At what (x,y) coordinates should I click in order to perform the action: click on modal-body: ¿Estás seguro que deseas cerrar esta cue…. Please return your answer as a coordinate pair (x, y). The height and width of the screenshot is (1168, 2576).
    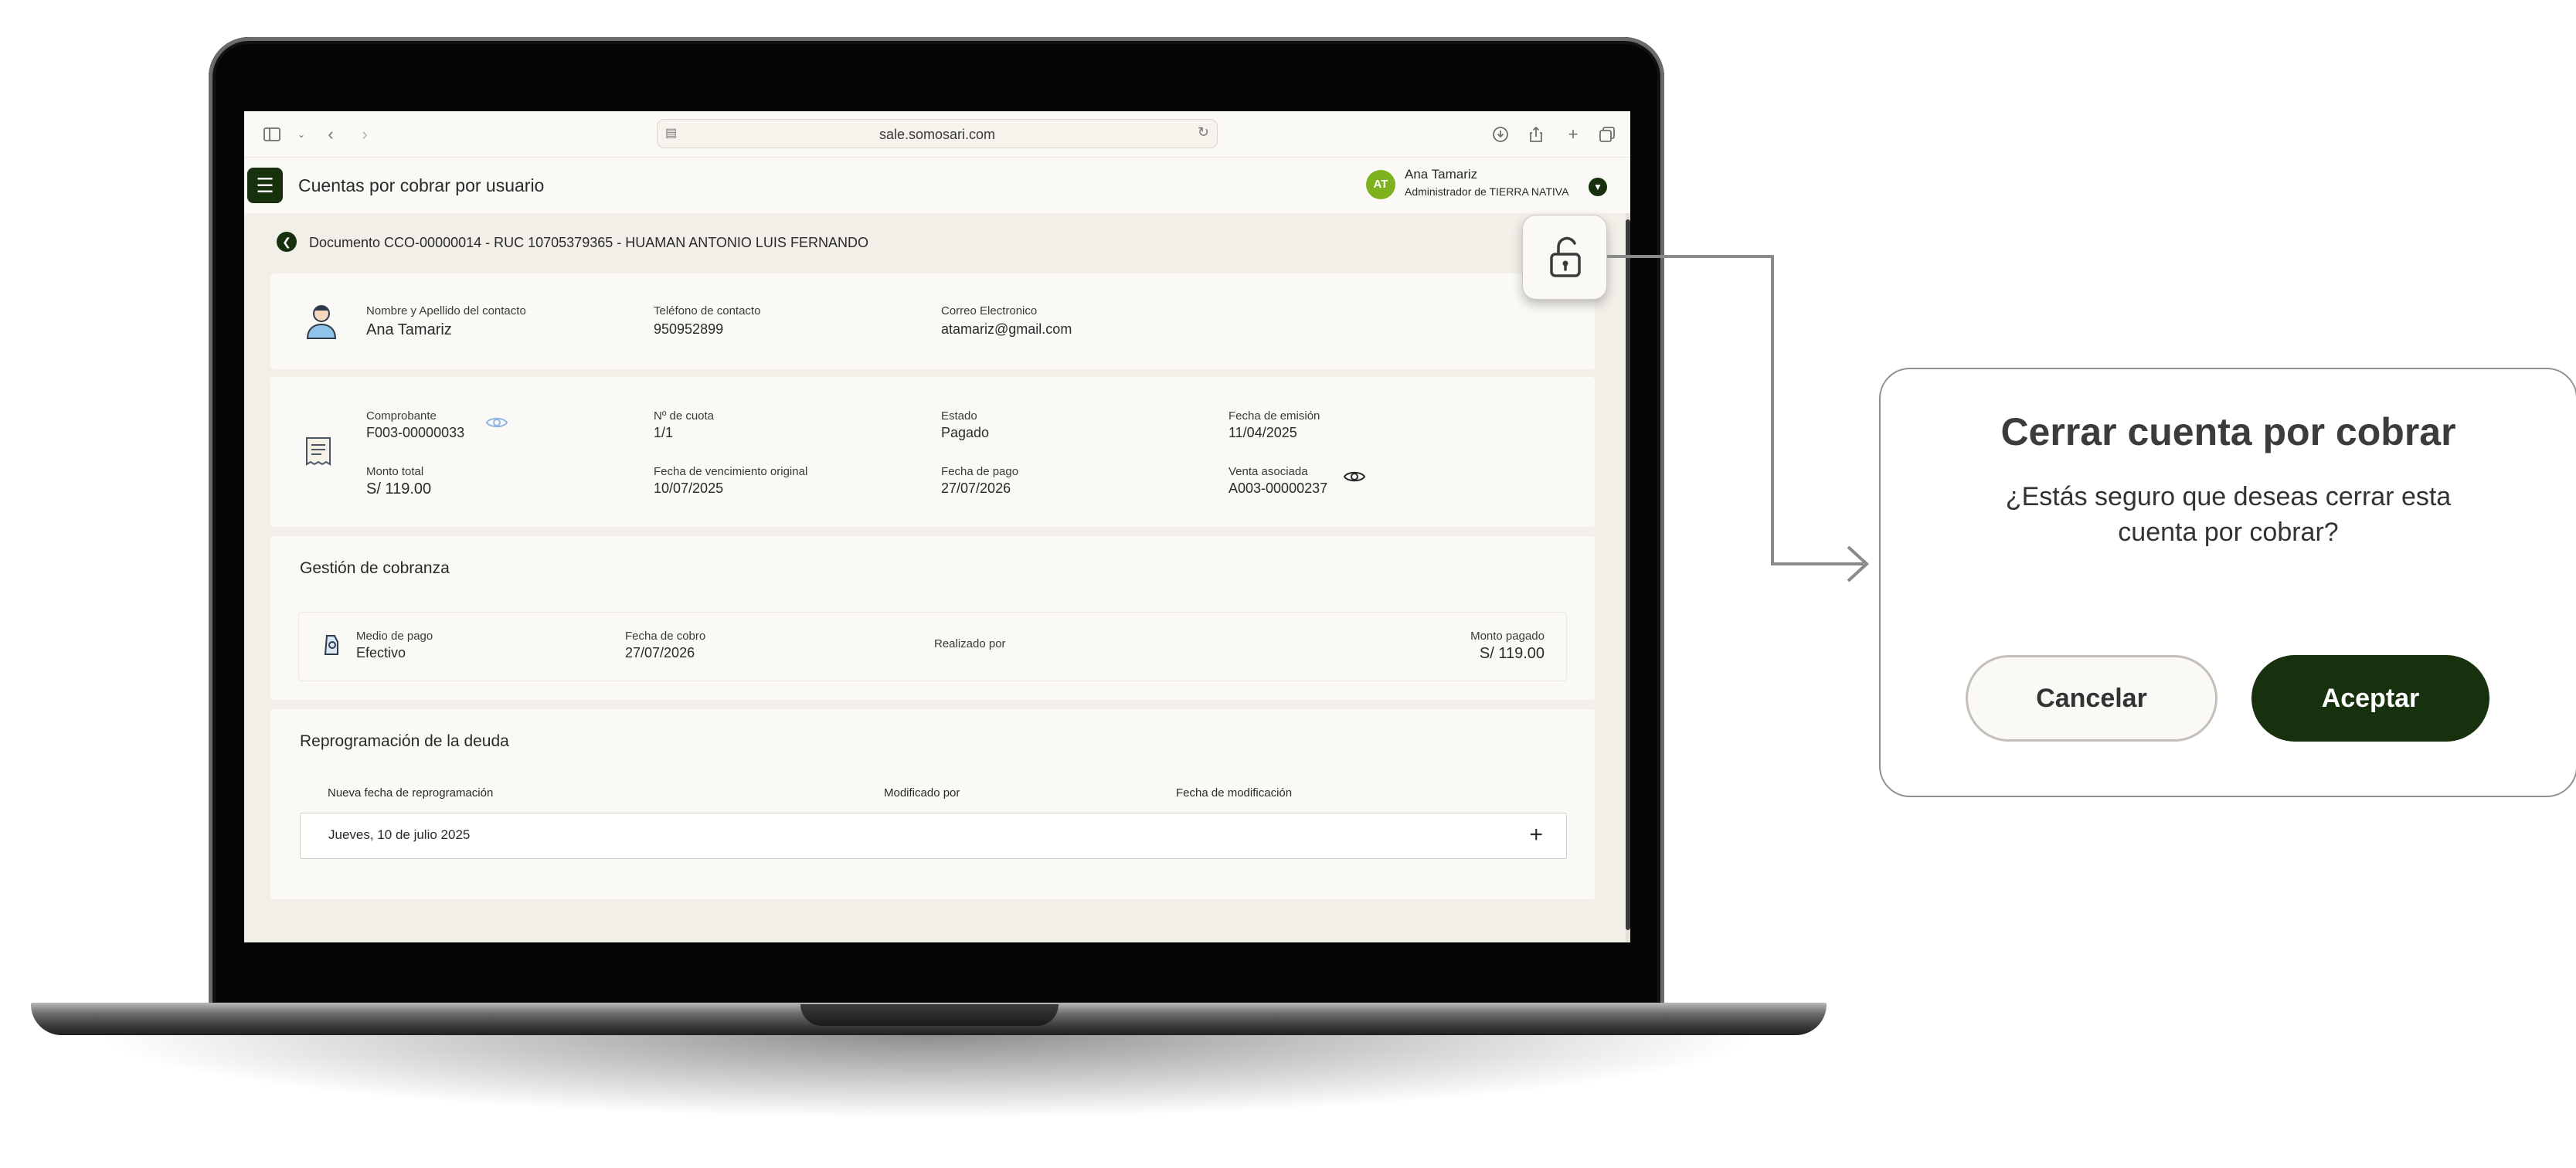
    Looking at the image, I should click on (2228, 514).